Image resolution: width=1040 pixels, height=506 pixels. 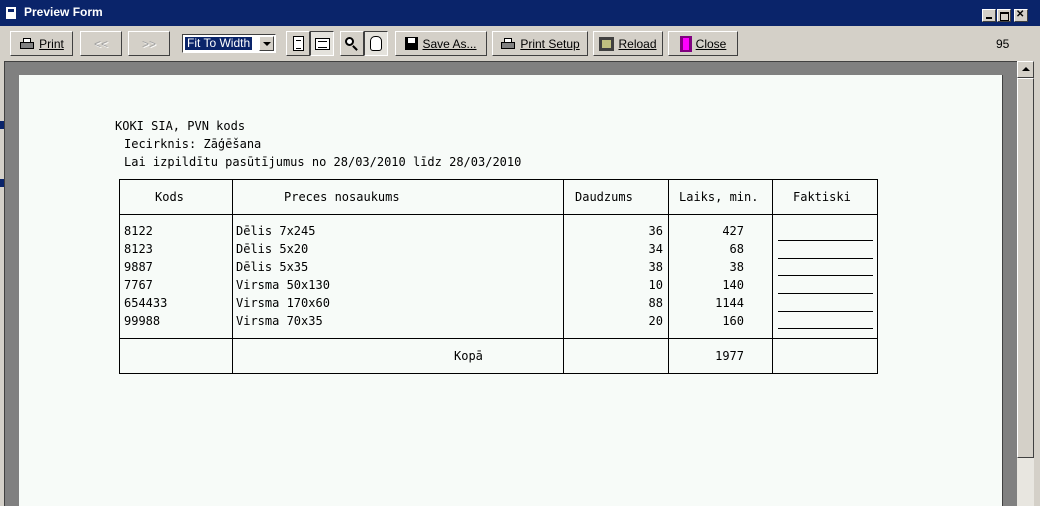 What do you see at coordinates (1021, 15) in the screenshot?
I see `close-window-button` at bounding box center [1021, 15].